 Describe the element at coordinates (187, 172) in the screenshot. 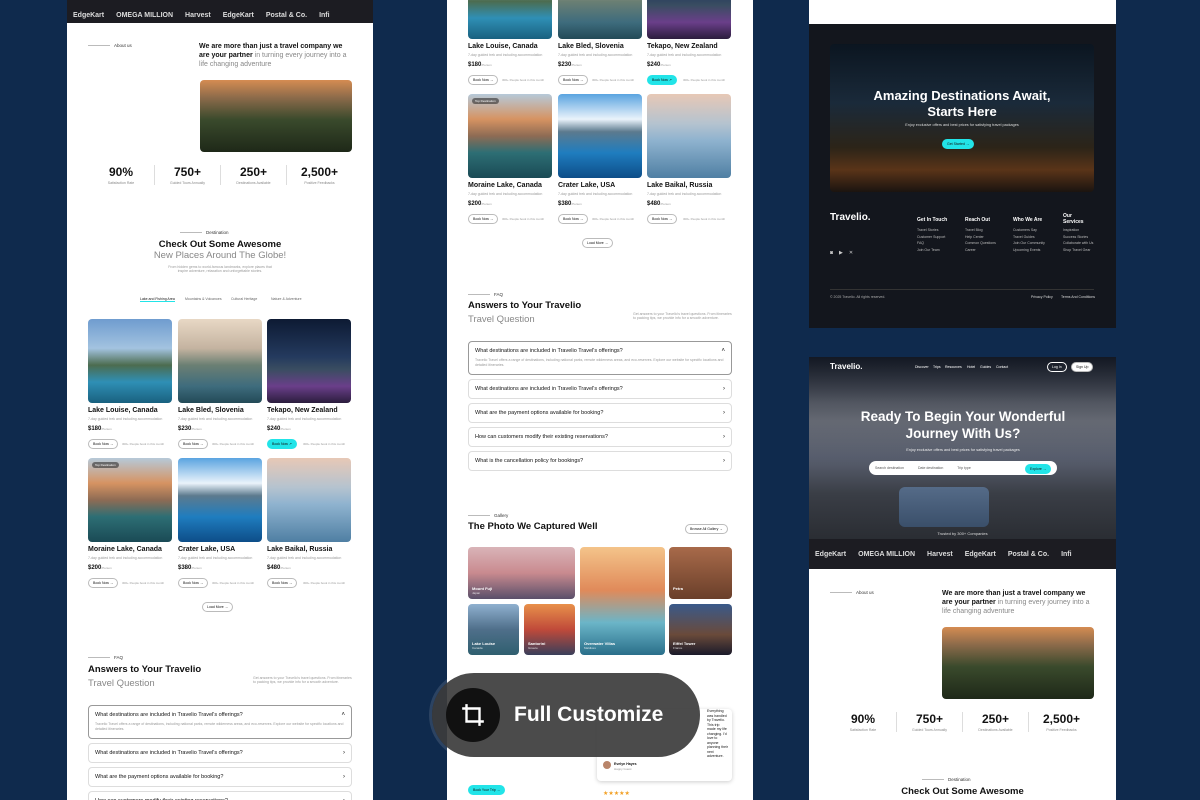

I see `stat-value: 750+` at that location.